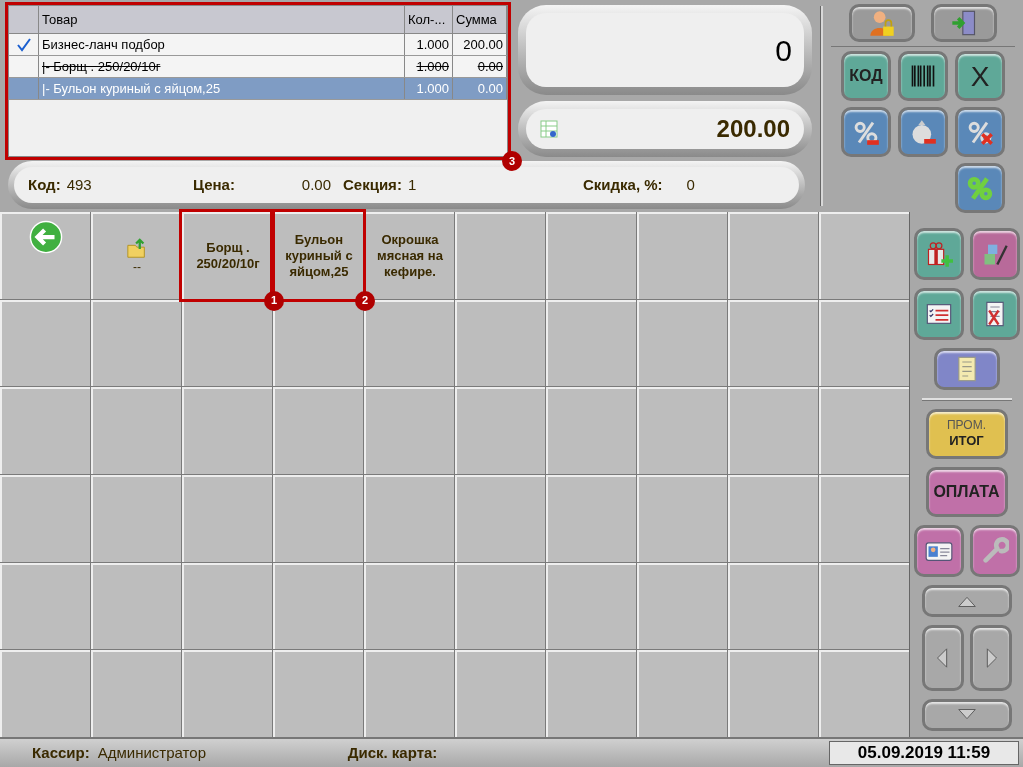  Describe the element at coordinates (938, 314) in the screenshot. I see `checklist-button` at that location.